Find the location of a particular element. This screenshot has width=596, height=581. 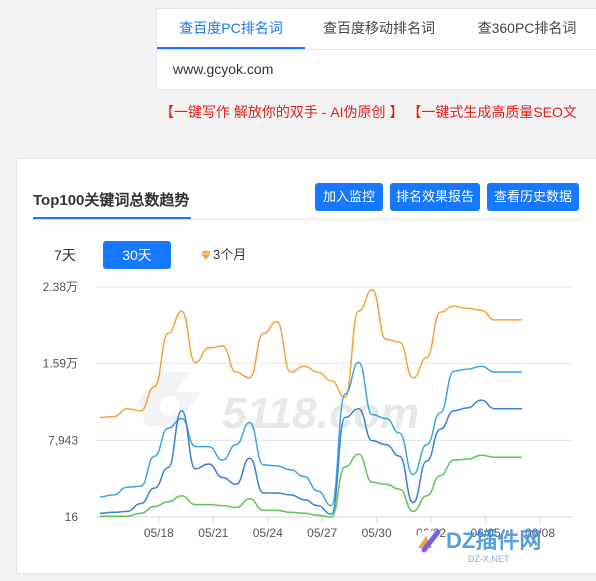

y-tick-label: 2.38万 is located at coordinates (60, 287).